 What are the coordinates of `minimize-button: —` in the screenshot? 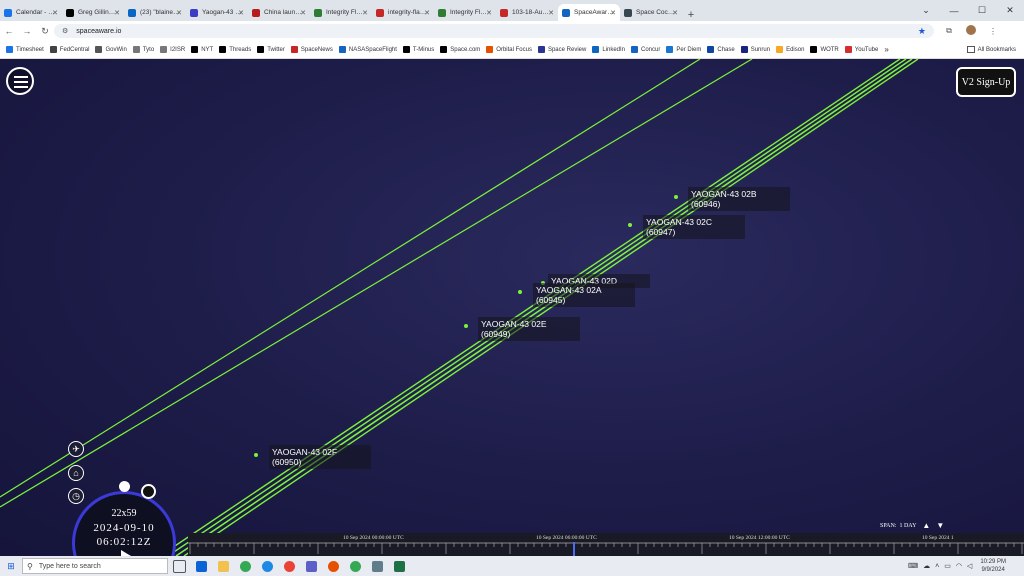 It's located at (954, 11).